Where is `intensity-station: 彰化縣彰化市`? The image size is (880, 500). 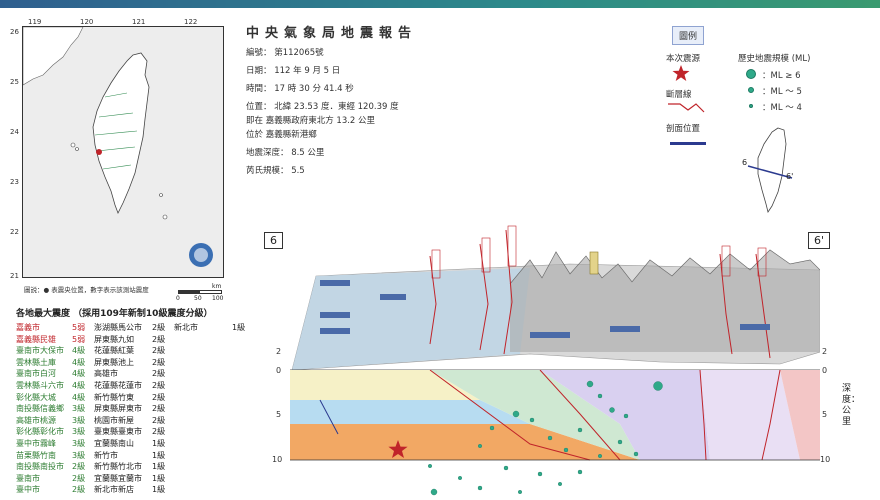 intensity-station: 彰化縣彰化市 is located at coordinates (40, 432).